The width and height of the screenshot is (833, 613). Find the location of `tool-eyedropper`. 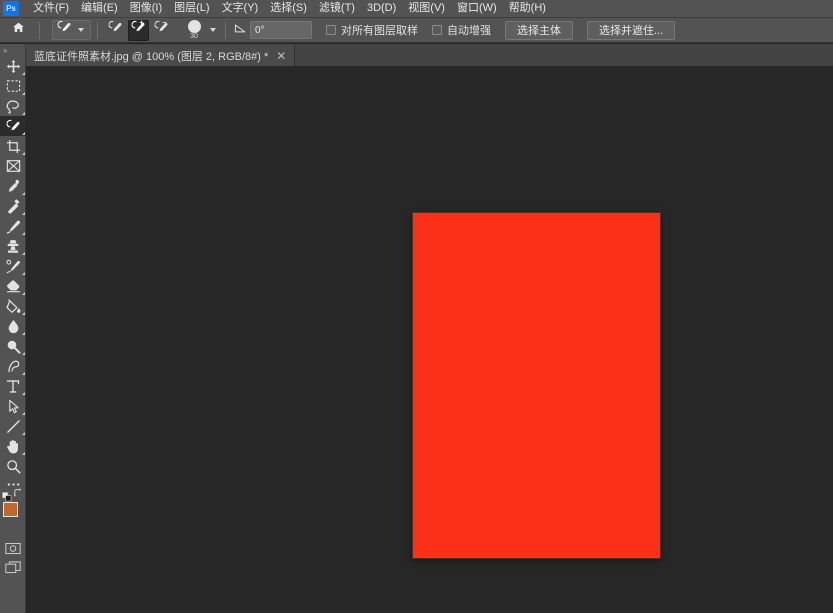

tool-eyedropper is located at coordinates (13, 186).